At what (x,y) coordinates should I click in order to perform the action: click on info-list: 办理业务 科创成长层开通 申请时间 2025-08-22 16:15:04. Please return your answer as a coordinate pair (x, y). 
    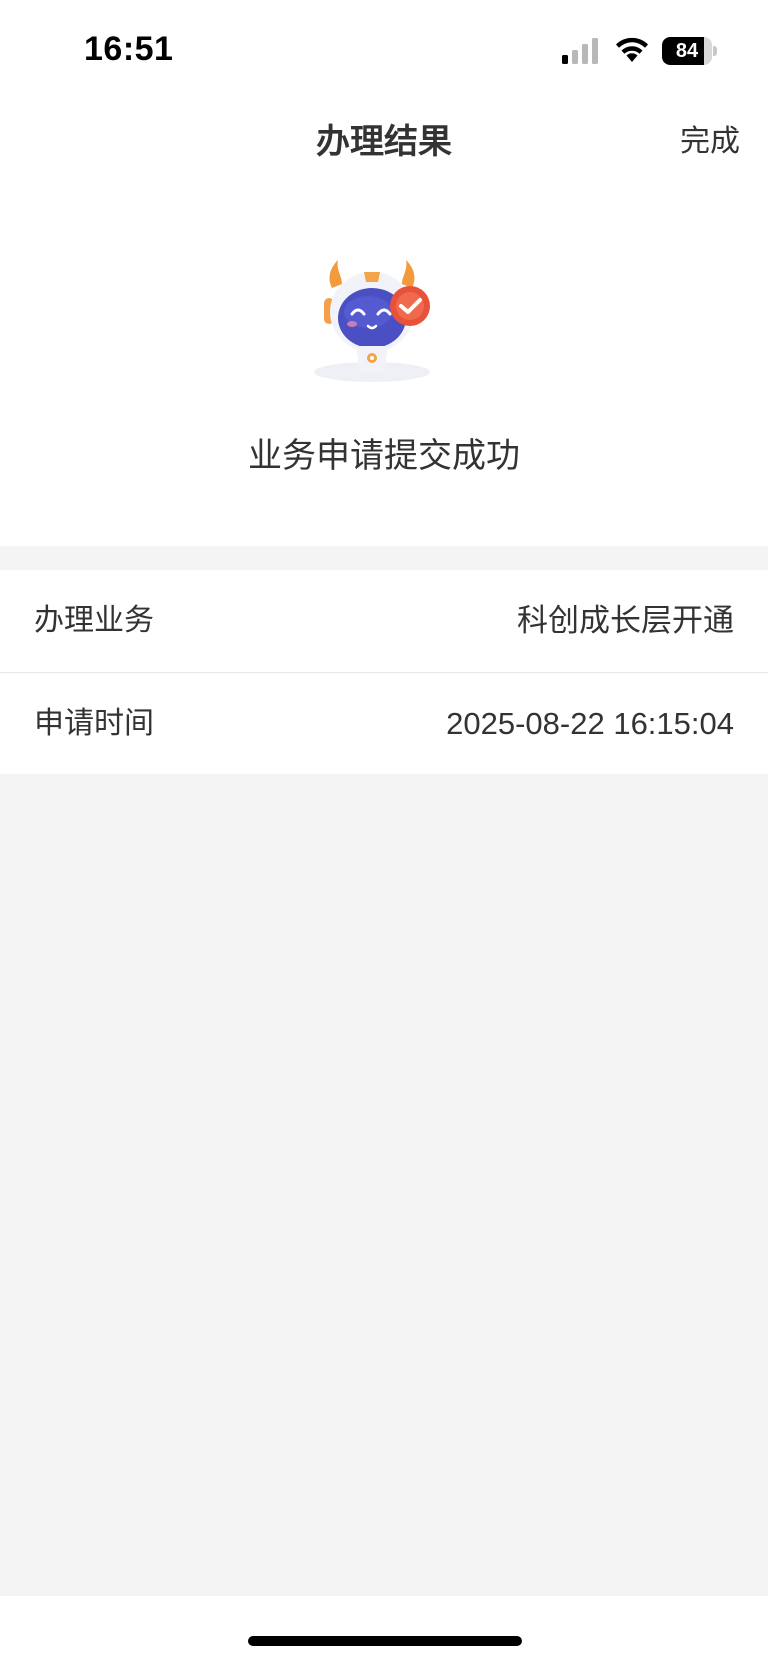
    Looking at the image, I should click on (384, 672).